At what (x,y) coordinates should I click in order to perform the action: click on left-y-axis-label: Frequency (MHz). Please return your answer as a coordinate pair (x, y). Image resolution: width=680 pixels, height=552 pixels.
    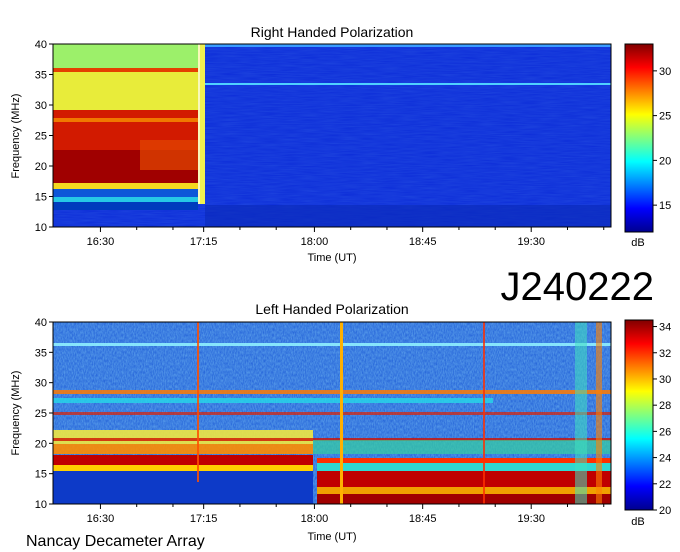
    Looking at the image, I should click on (16, 413).